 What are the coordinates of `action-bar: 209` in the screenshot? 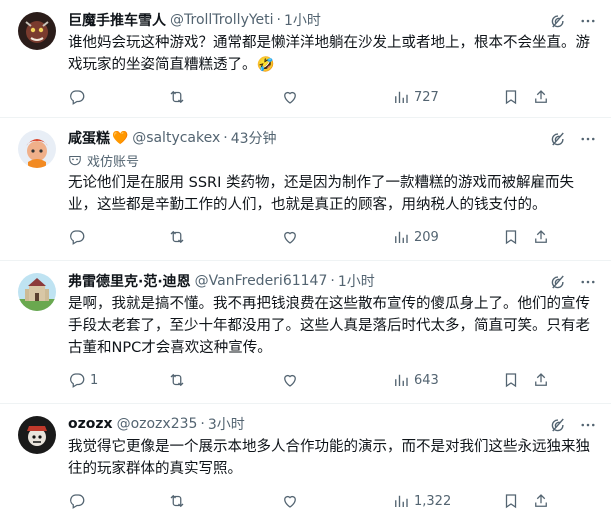 It's located at (333, 237).